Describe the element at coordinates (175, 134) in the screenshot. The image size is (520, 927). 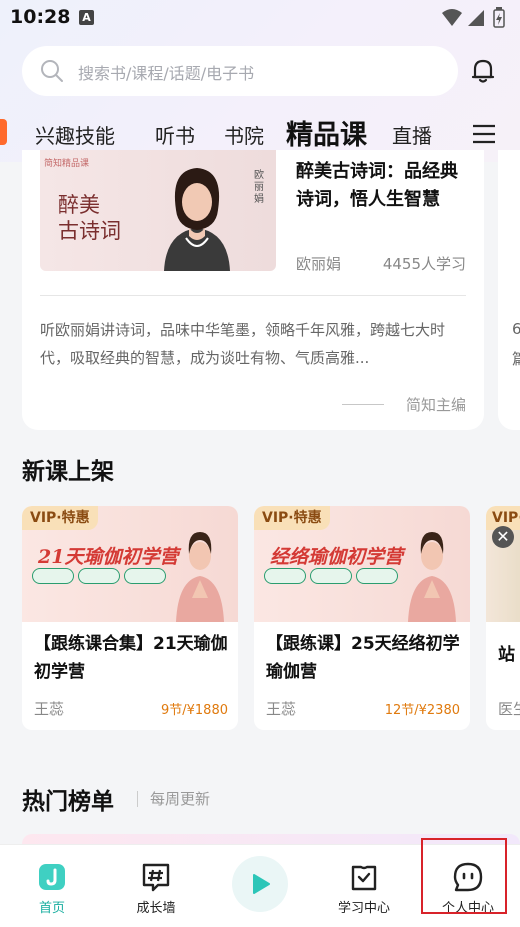
I see `tab-audiobooks: 听书` at that location.